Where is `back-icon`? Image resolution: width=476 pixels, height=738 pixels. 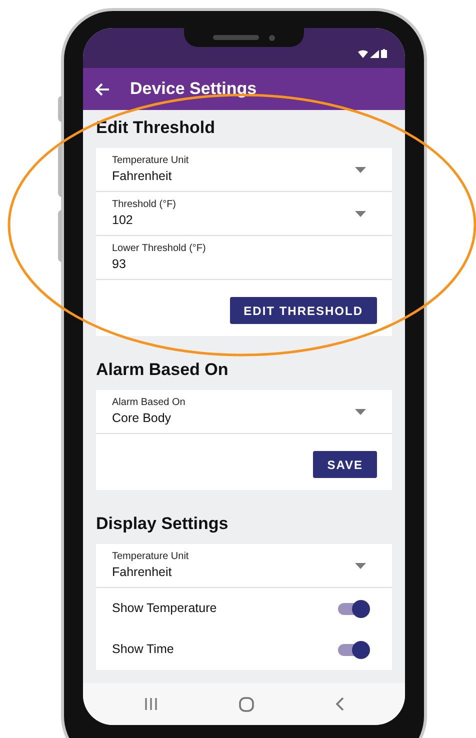 back-icon is located at coordinates (339, 704).